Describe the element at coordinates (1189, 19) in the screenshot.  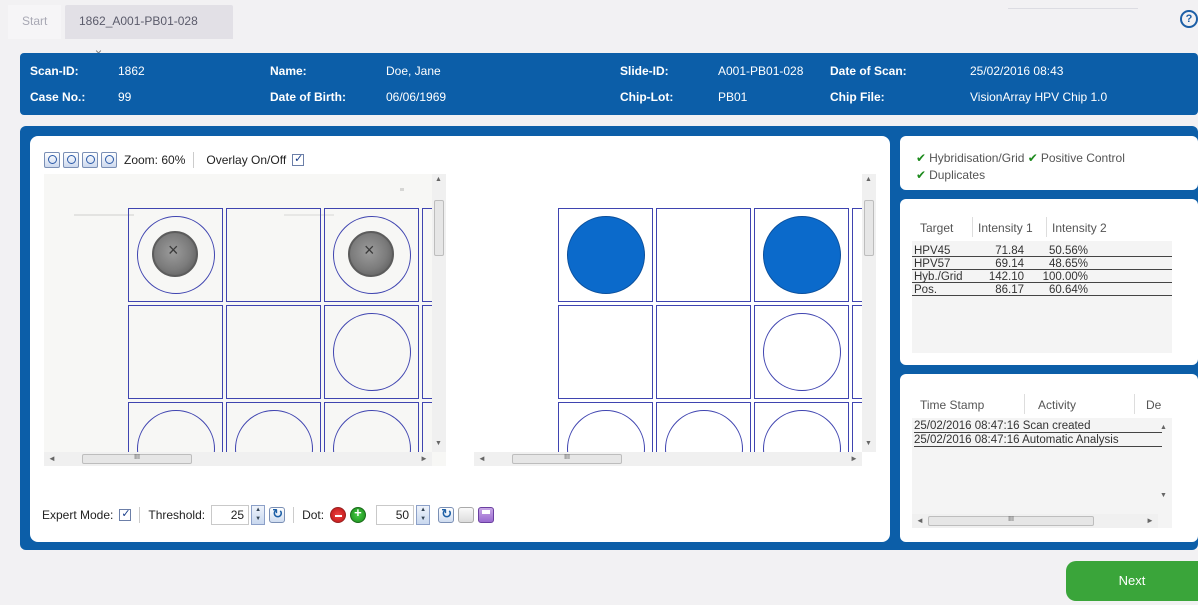
I see `help-icon: ?` at that location.